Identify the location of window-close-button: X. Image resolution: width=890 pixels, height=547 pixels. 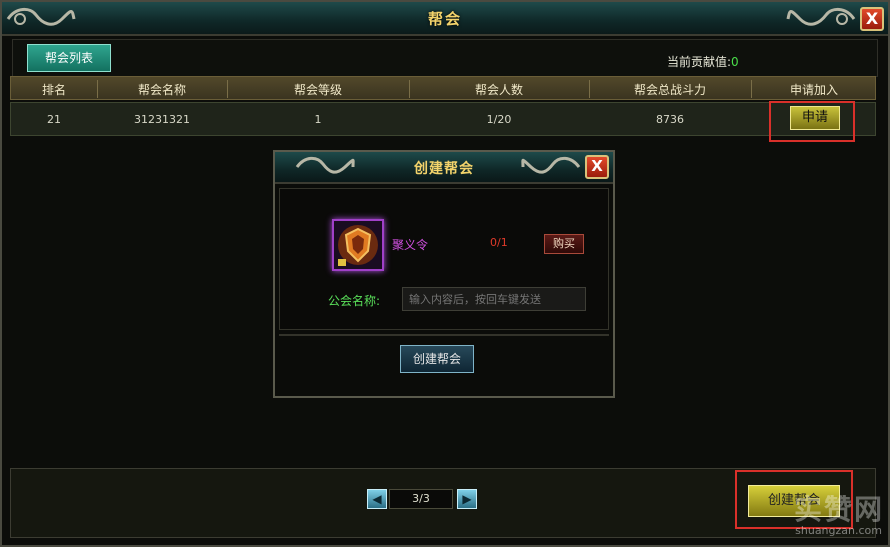
(872, 19).